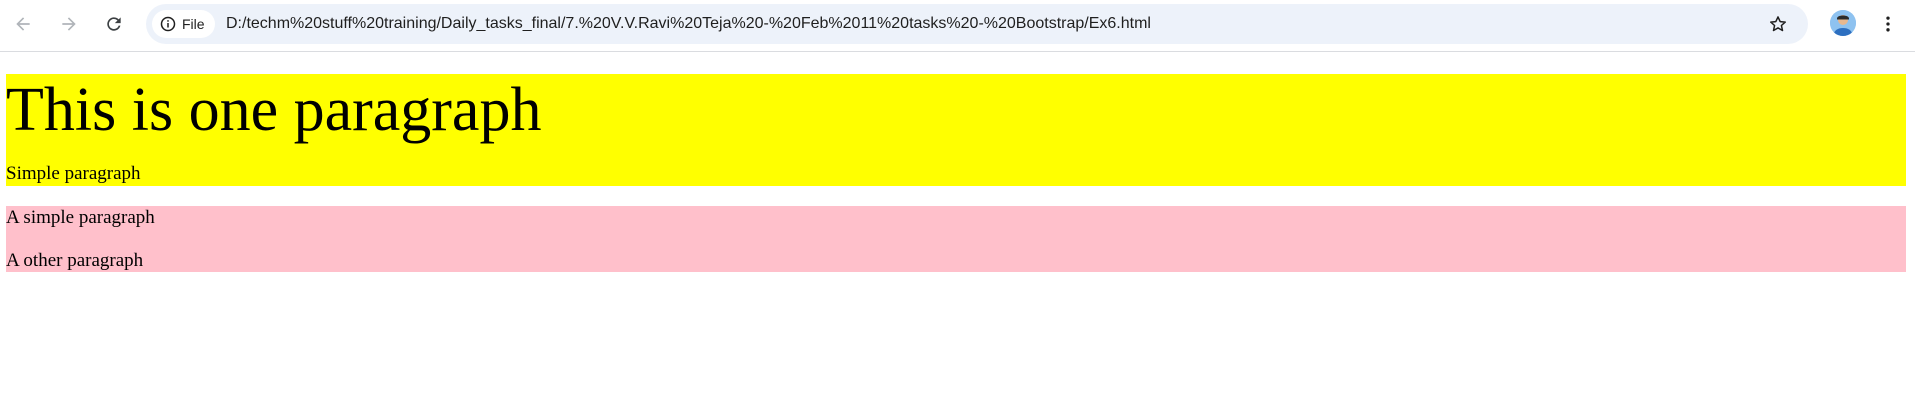 This screenshot has height=411, width=1915. Describe the element at coordinates (73, 173) in the screenshot. I see `simple-paragraph: Simple paragraph` at that location.